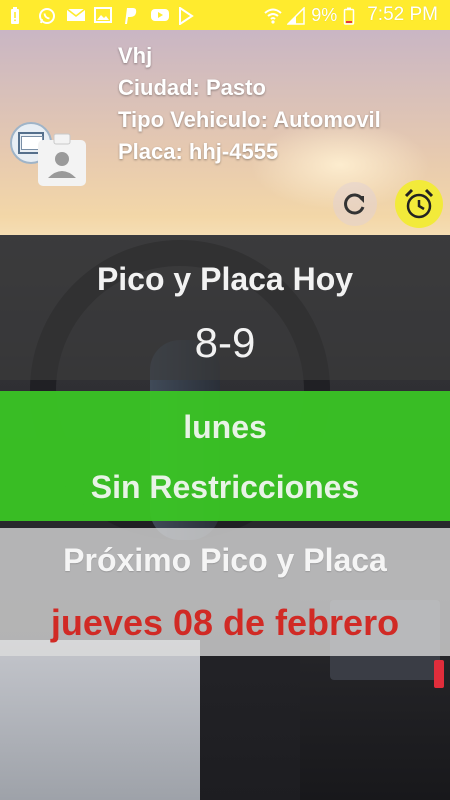 The height and width of the screenshot is (800, 450). Describe the element at coordinates (187, 16) in the screenshot. I see `play-store-icon` at that location.